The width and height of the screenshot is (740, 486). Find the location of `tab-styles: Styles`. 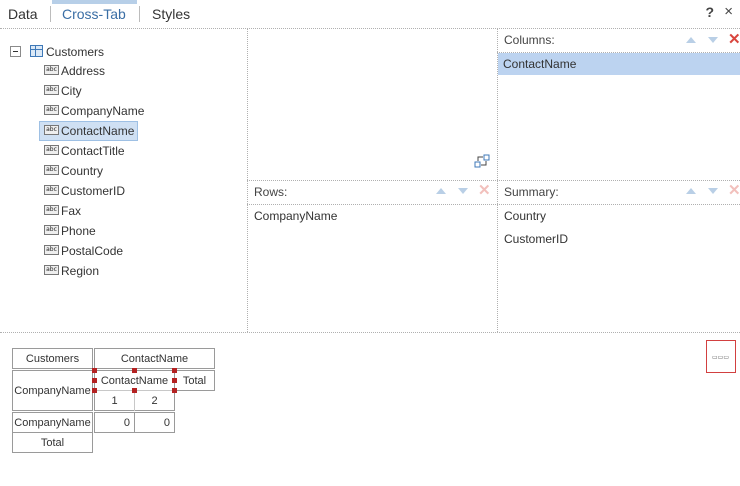

tab-styles: Styles is located at coordinates (171, 14).